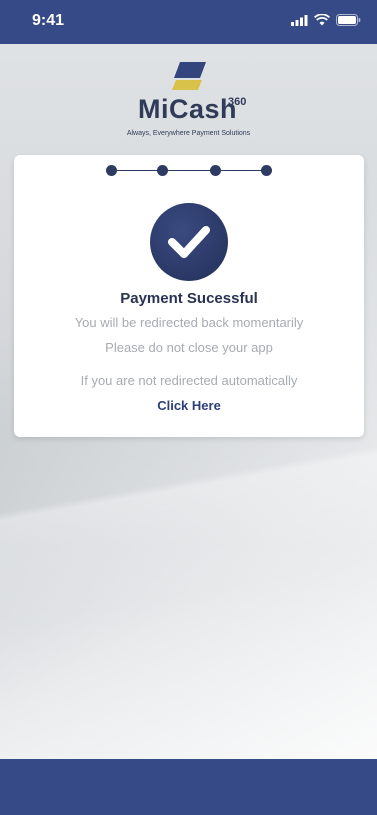 This screenshot has height=815, width=377. I want to click on brand-name: MiCash, so click(188, 109).